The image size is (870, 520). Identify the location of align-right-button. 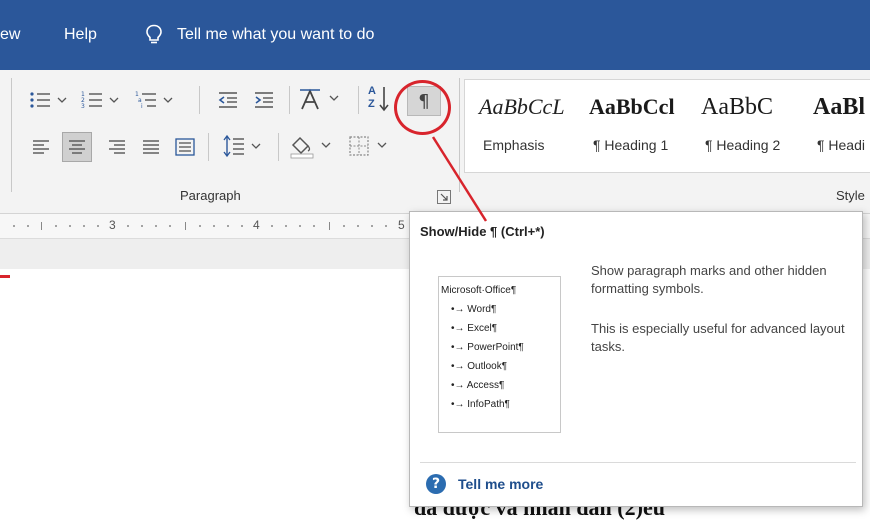
(117, 147).